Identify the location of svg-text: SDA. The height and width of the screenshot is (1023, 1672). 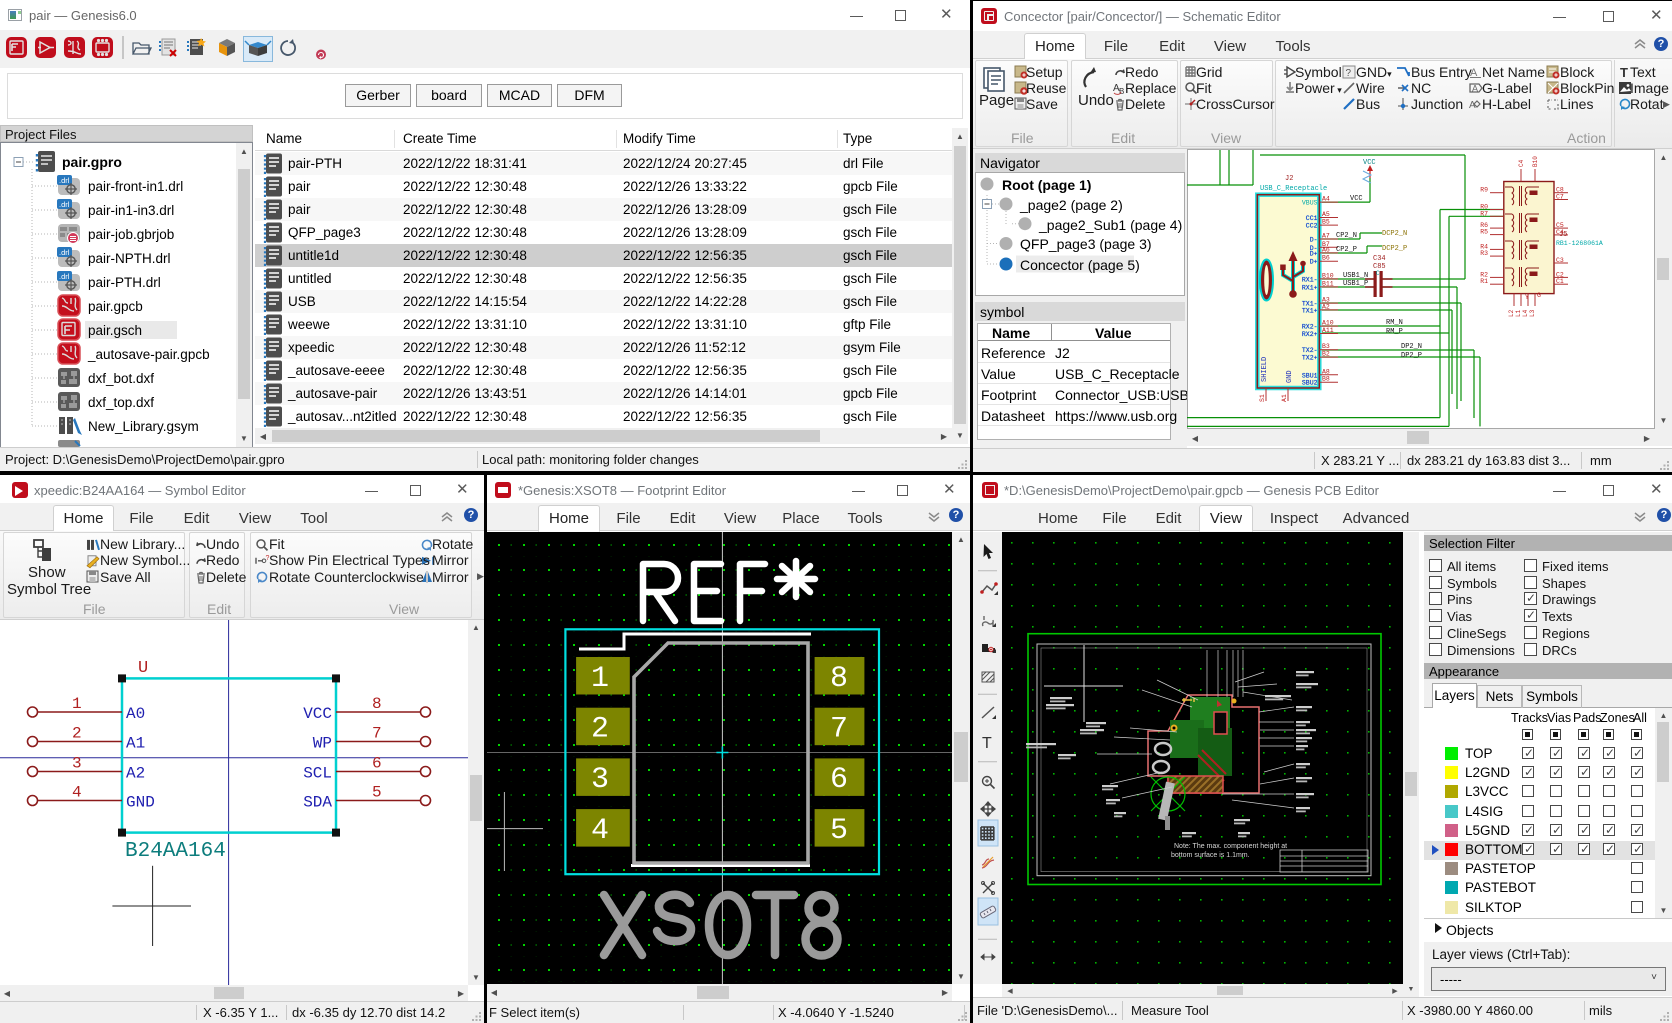
(317, 803).